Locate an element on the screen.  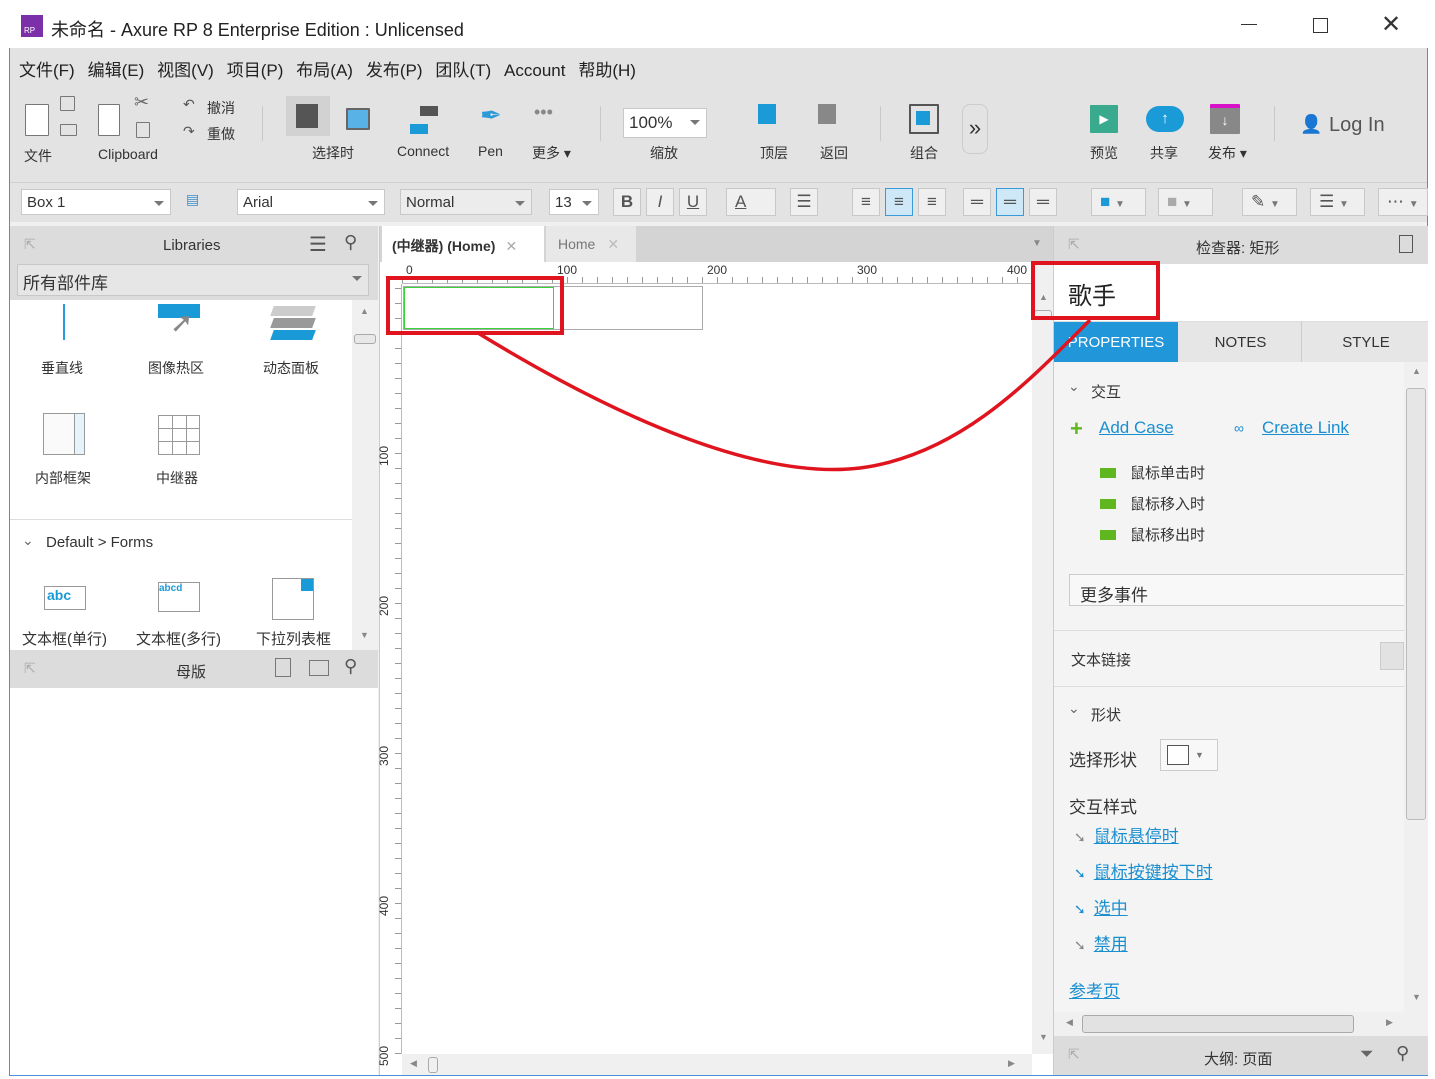
annotation-box-canvas is located at coordinates (475, 305).